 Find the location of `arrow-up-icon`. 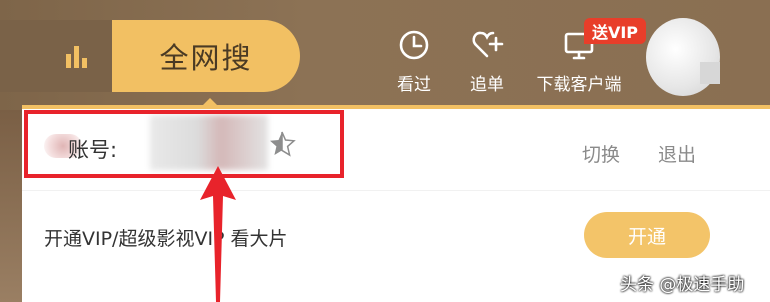

arrow-up-icon is located at coordinates (218, 234).